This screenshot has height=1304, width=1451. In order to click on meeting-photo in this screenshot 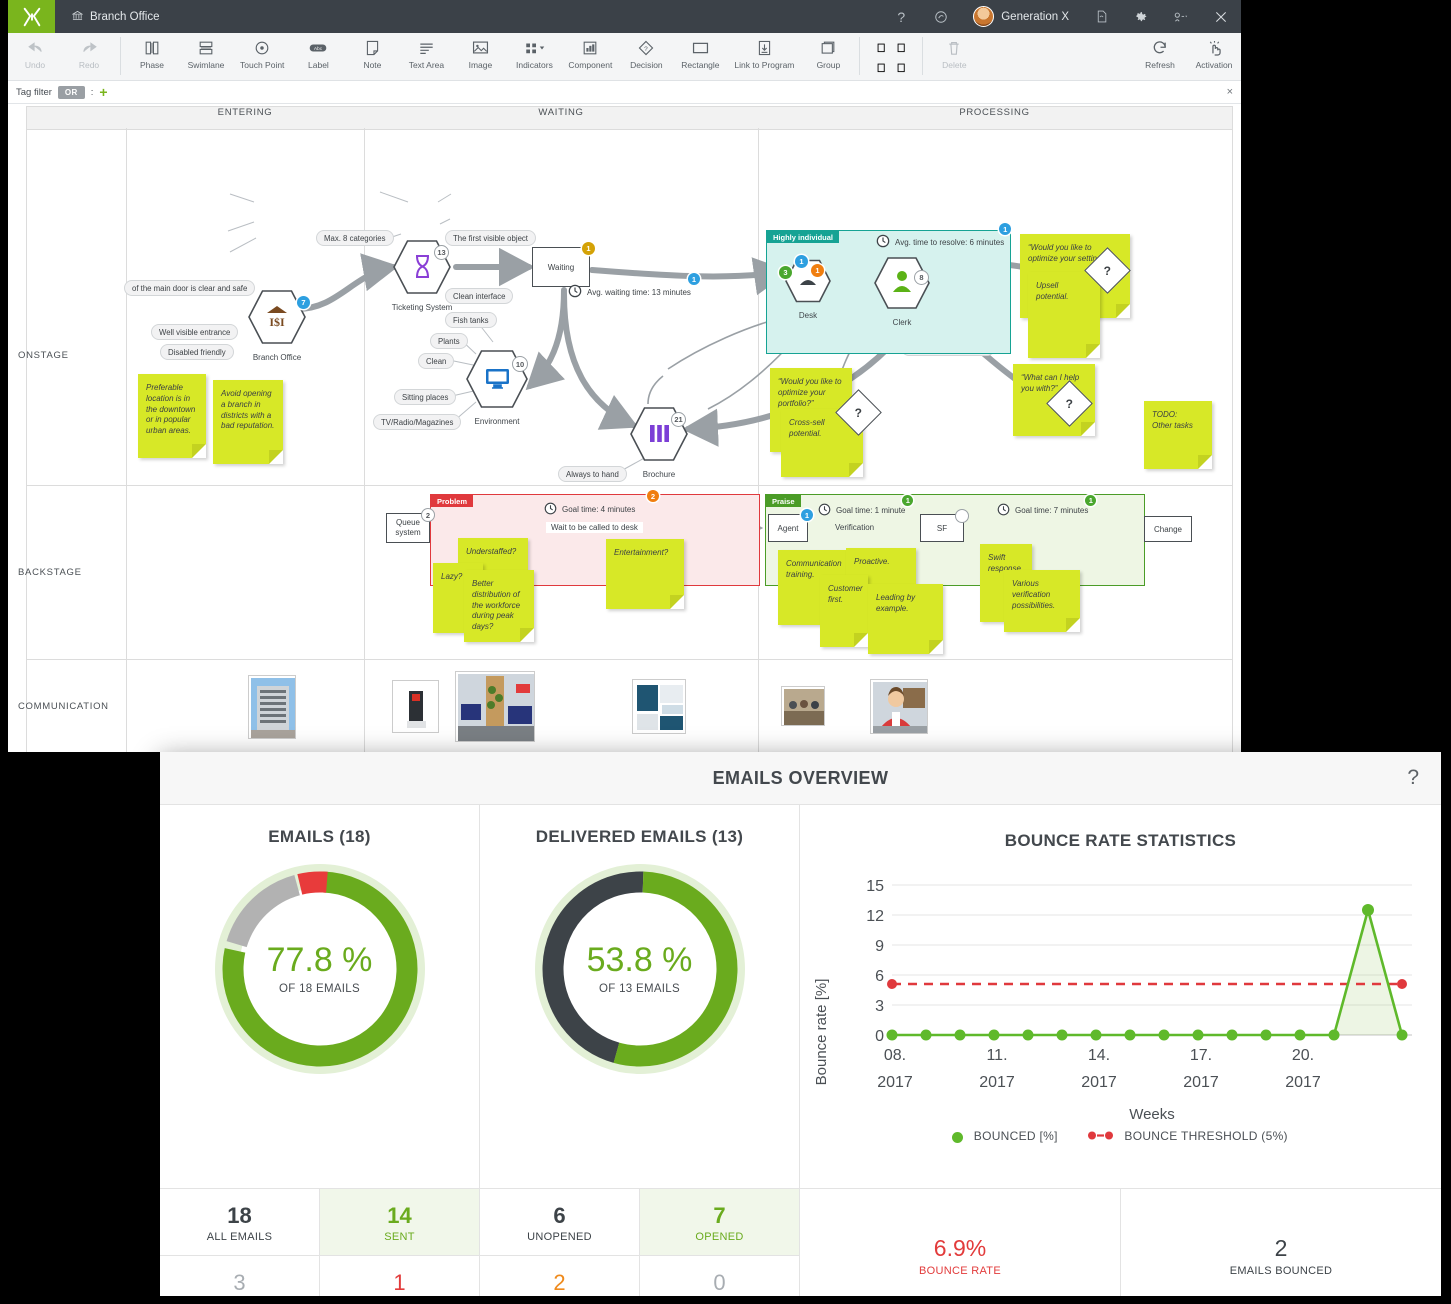, I will do `click(803, 706)`.